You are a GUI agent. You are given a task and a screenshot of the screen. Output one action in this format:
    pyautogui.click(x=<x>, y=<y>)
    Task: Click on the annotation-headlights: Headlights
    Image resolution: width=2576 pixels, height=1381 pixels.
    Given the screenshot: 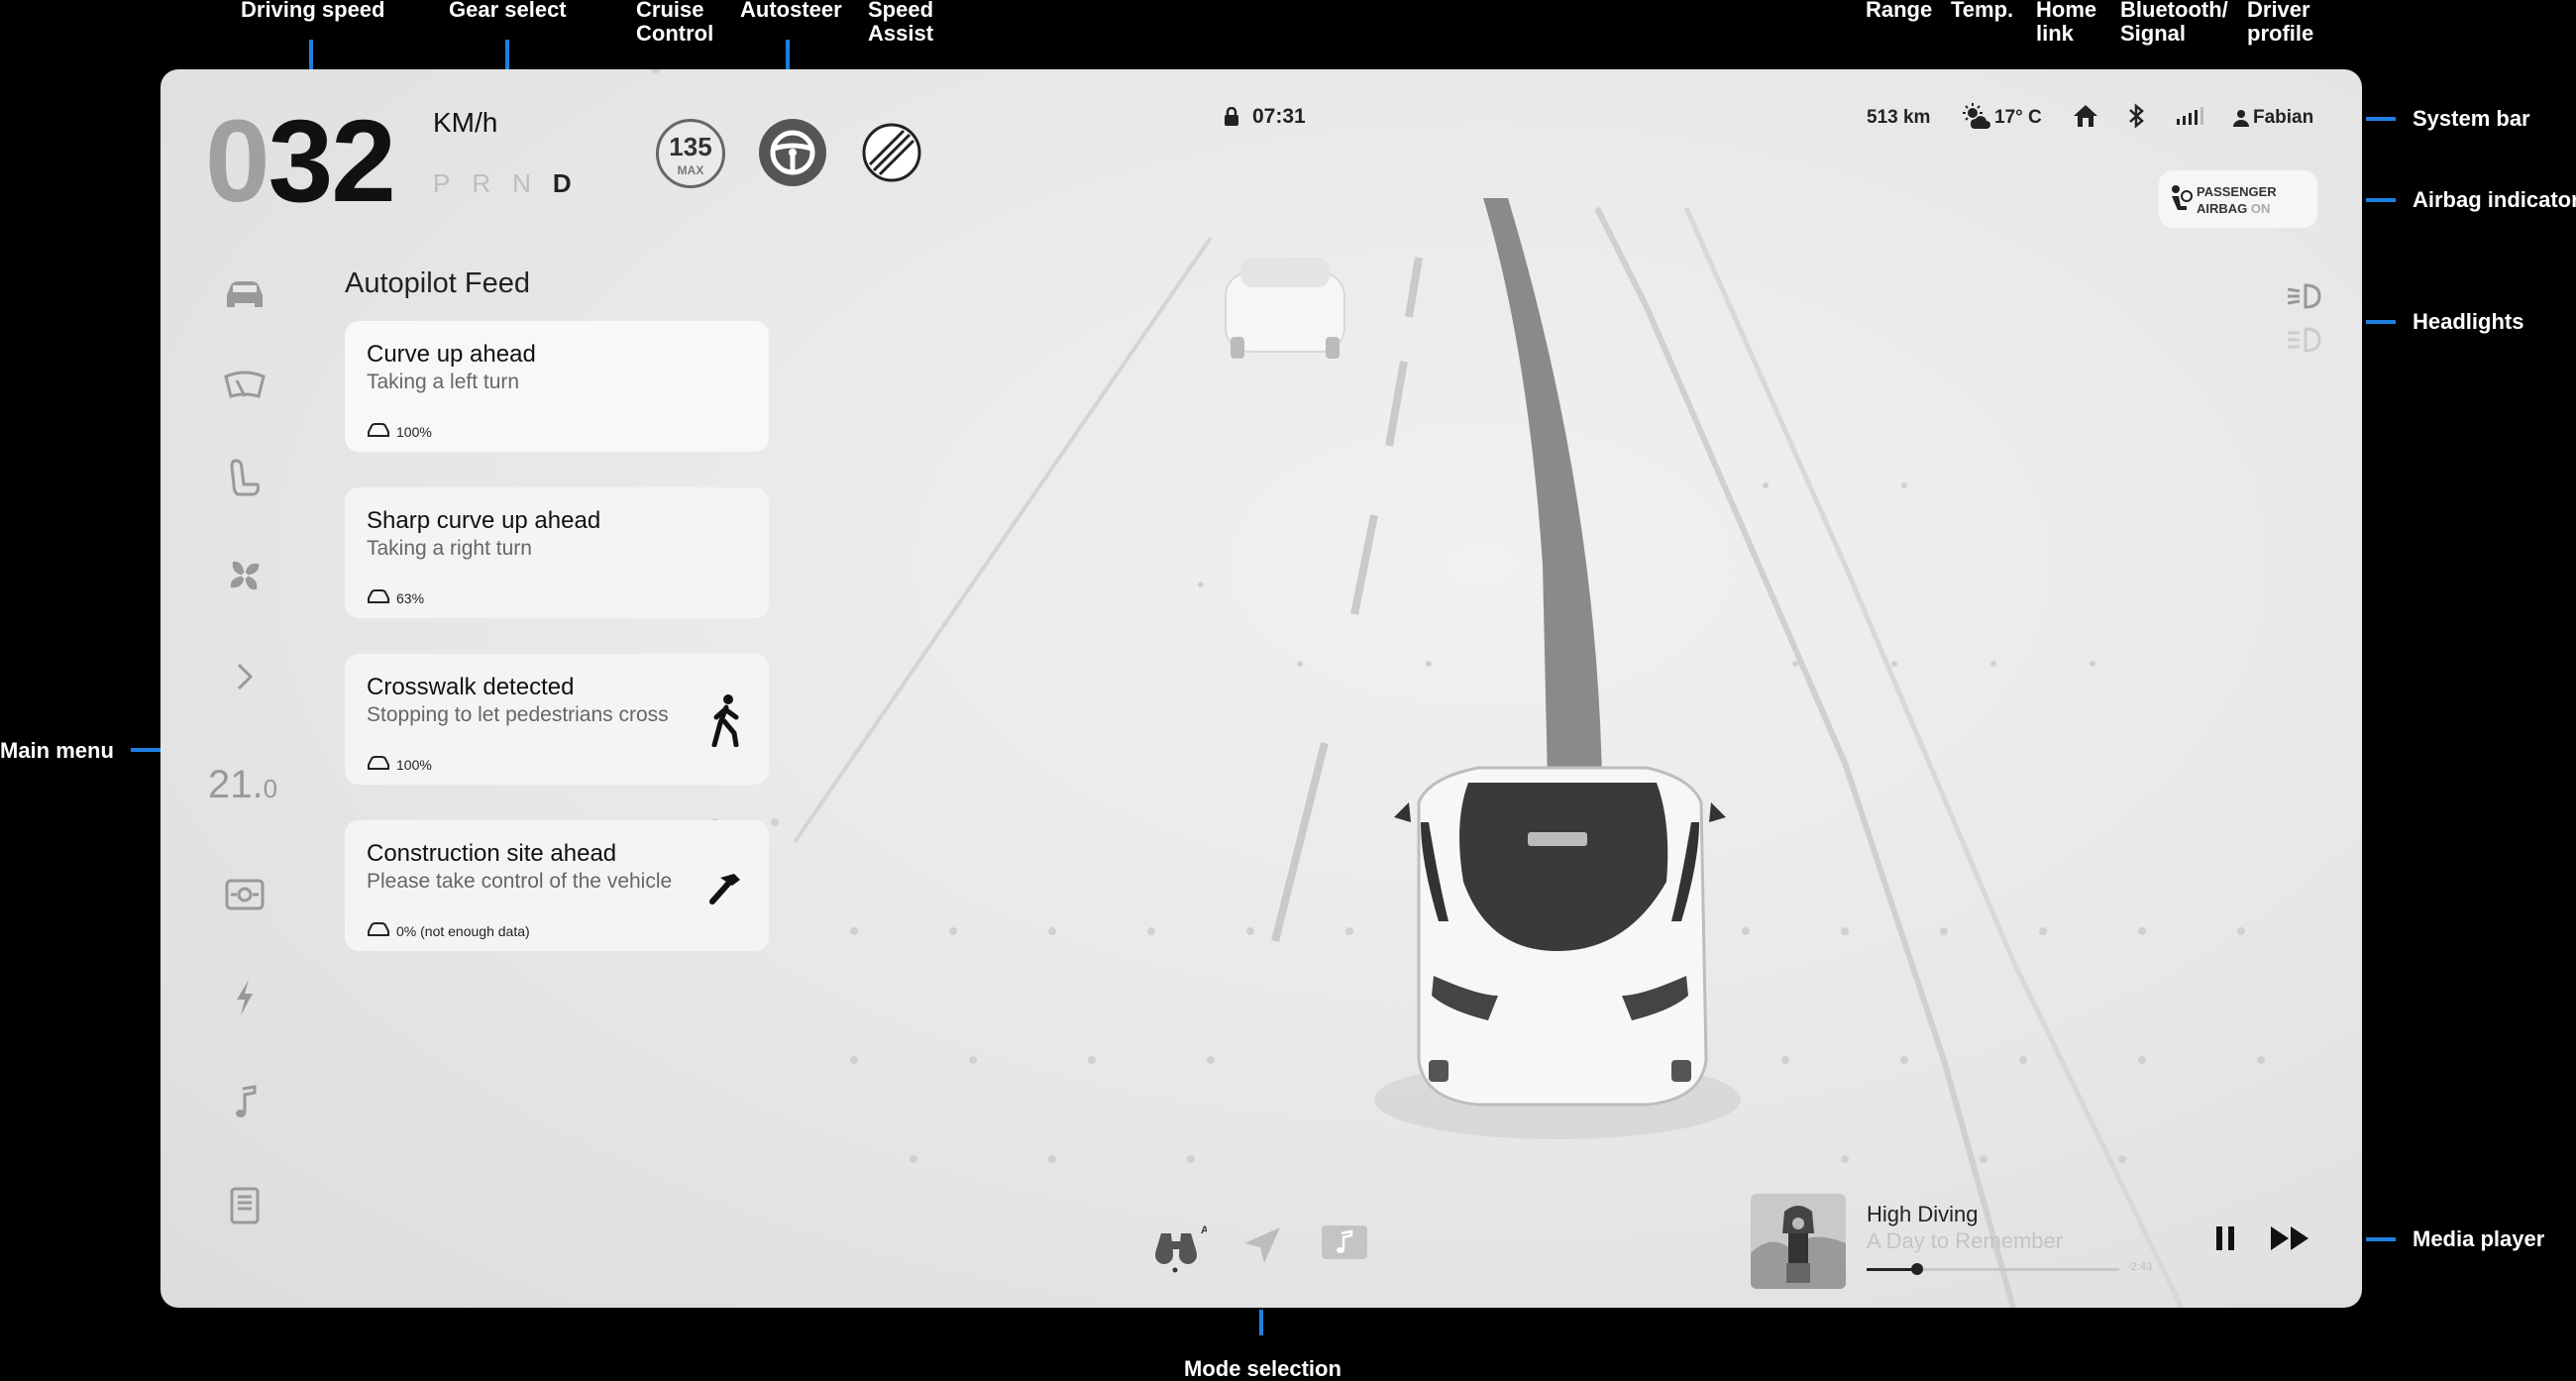 What is the action you would take?
    pyautogui.click(x=2468, y=322)
    